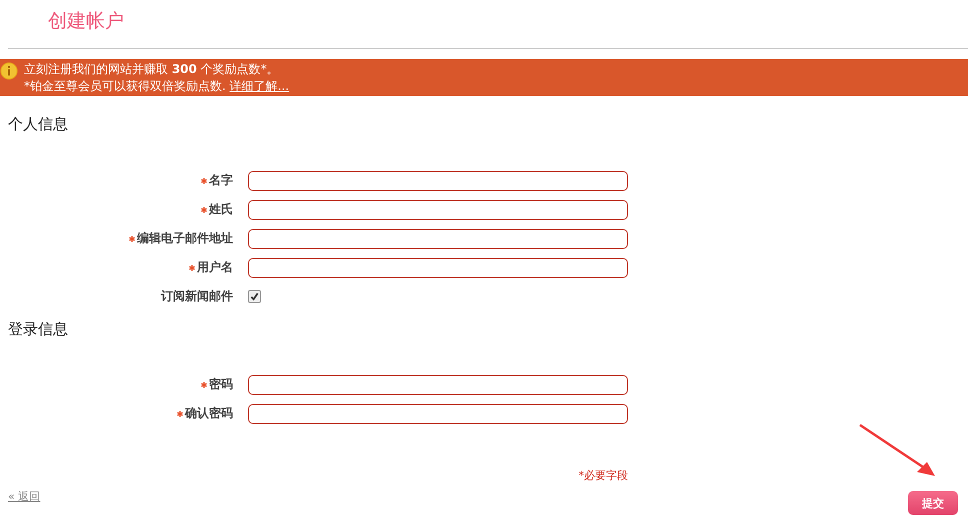  What do you see at coordinates (185, 238) in the screenshot?
I see `field-label: 编辑电子邮件地址` at bounding box center [185, 238].